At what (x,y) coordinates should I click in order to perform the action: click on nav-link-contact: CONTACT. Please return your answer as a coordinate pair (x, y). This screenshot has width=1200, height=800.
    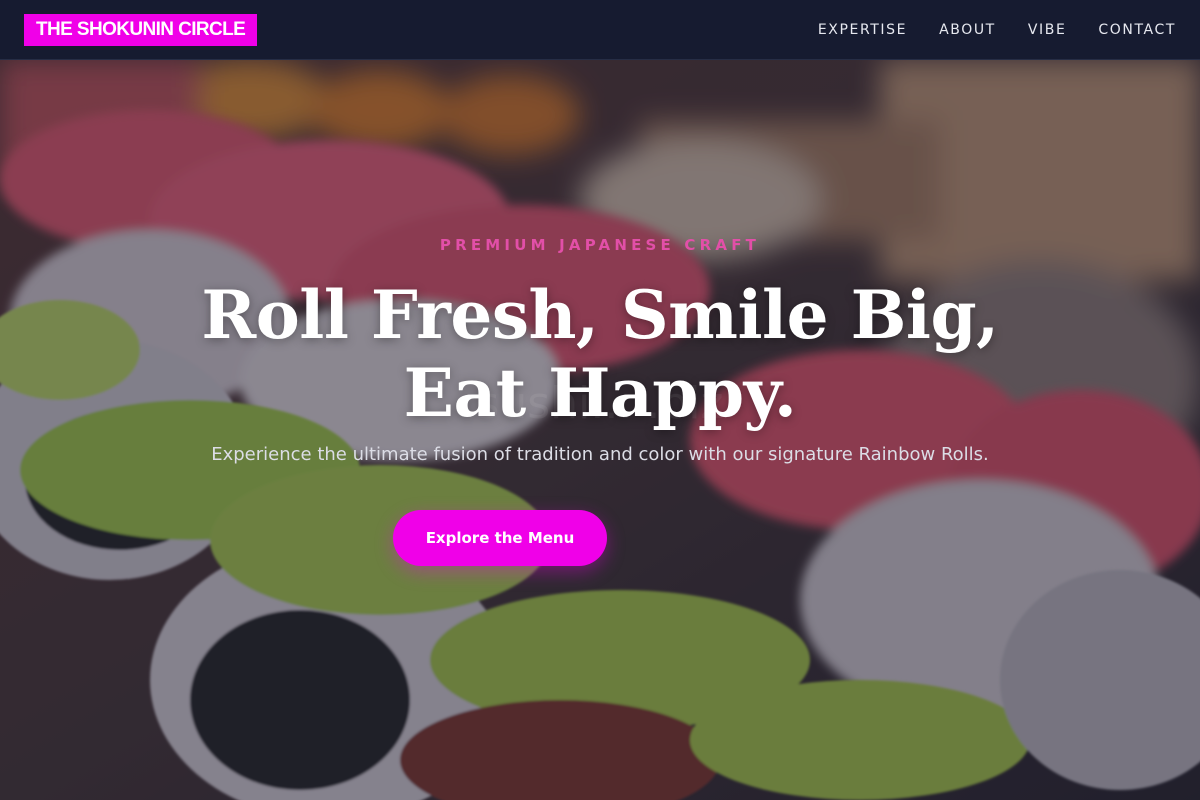
    Looking at the image, I should click on (1137, 30).